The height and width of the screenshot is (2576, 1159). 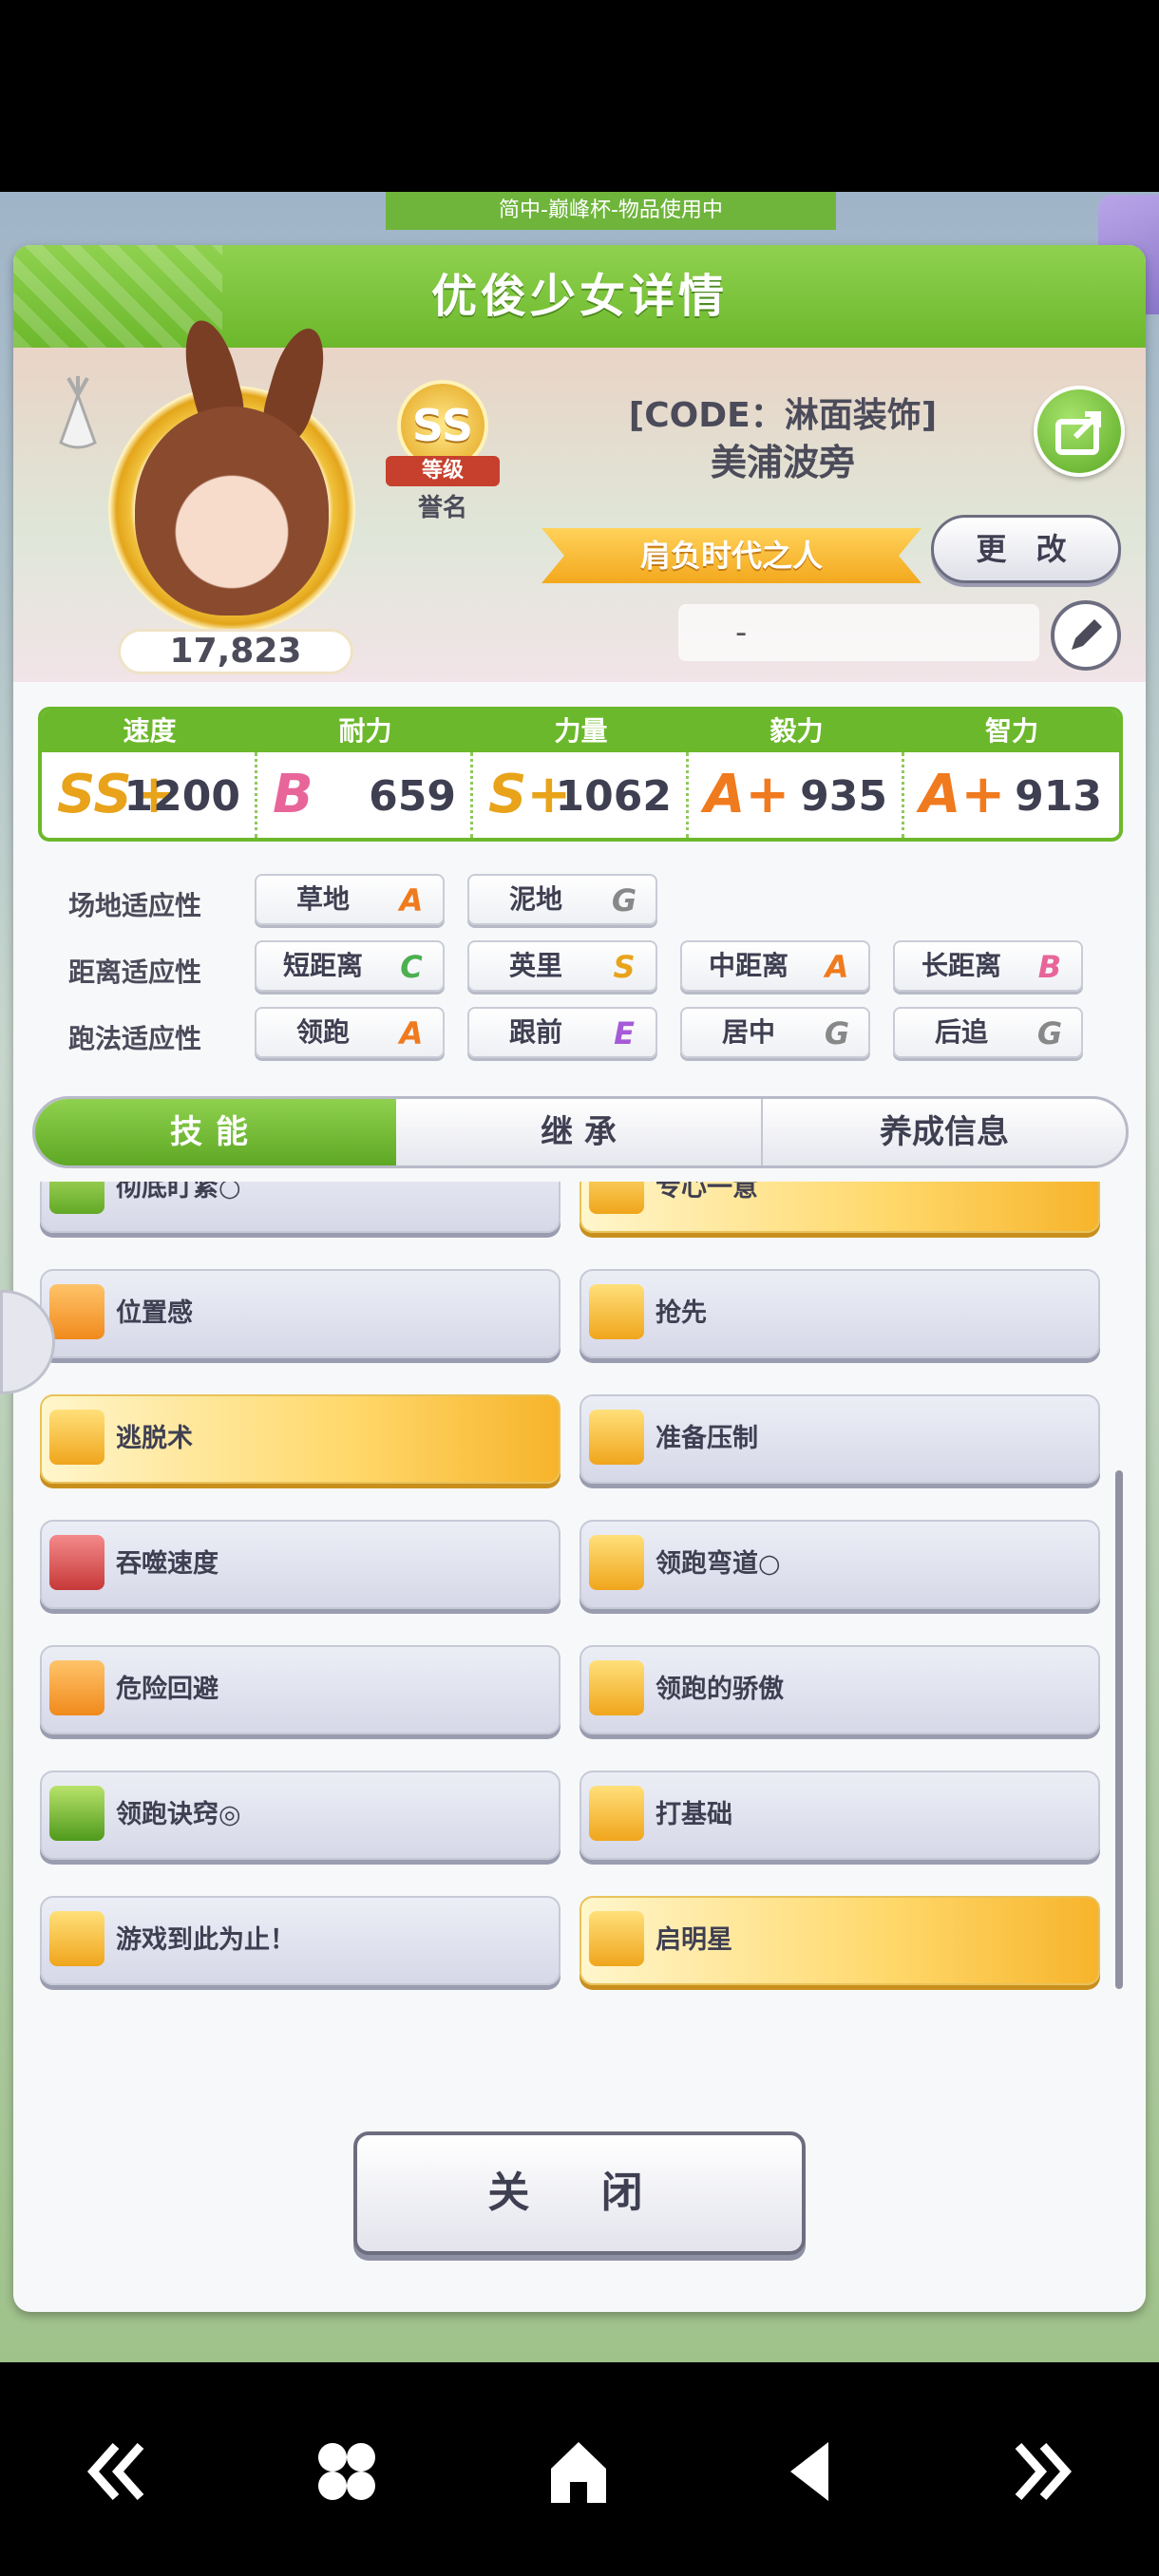 I want to click on rank-ribbon: 等级, so click(x=443, y=471).